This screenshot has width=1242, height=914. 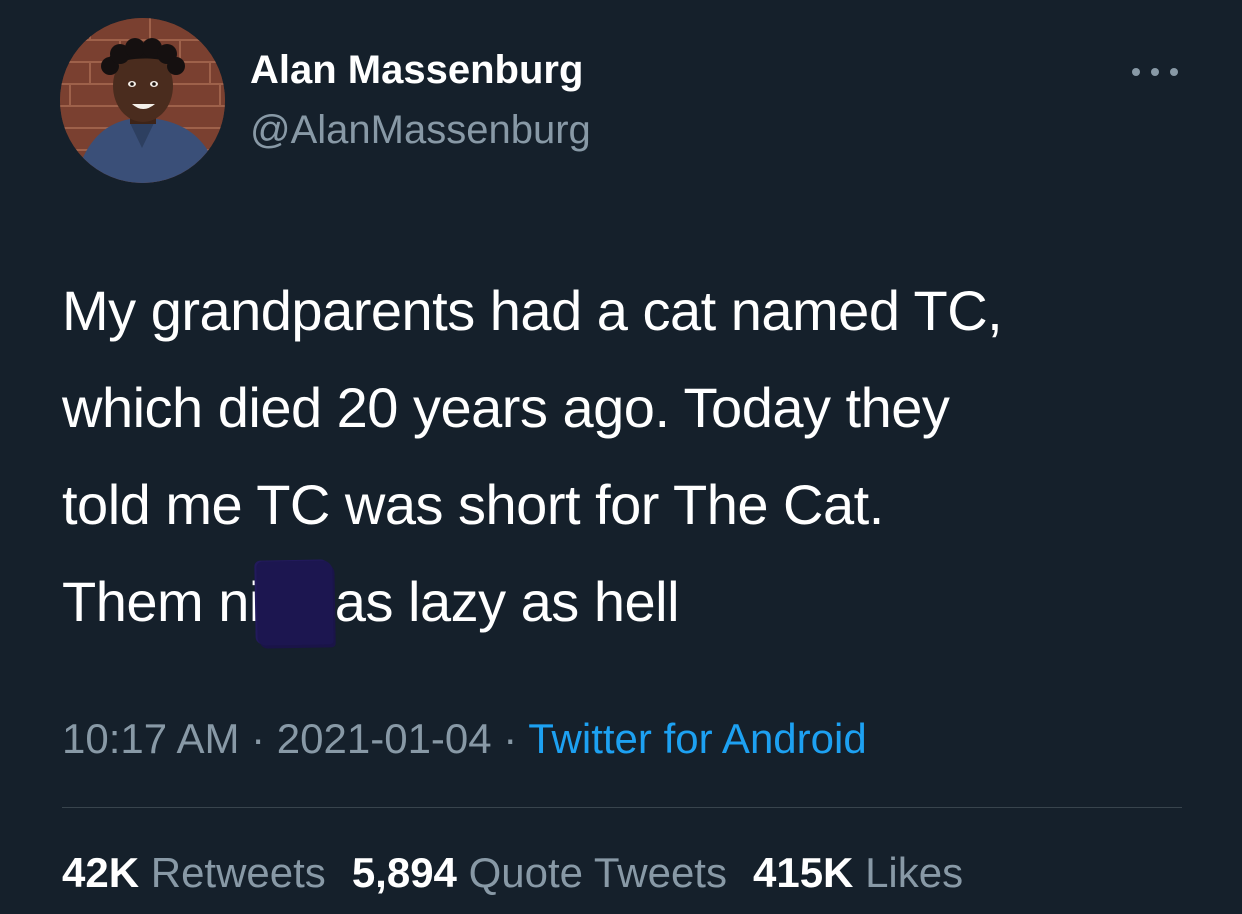 I want to click on tweet-text-fragment: Them ni, so click(x=161, y=601).